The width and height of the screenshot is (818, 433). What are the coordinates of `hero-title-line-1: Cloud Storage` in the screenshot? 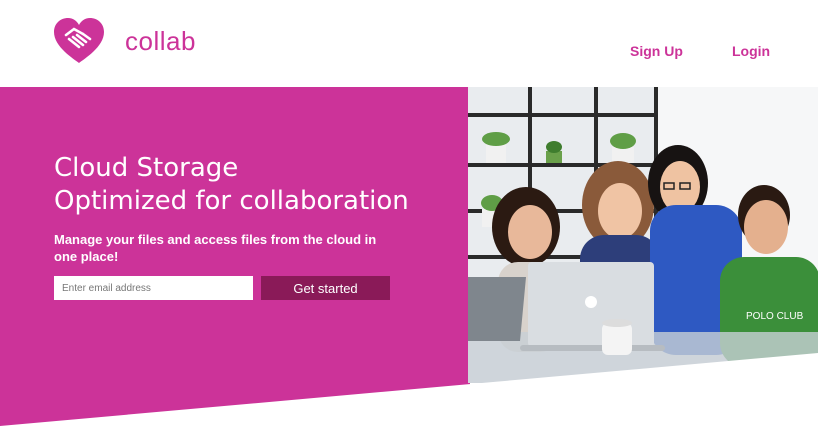 It's located at (146, 168).